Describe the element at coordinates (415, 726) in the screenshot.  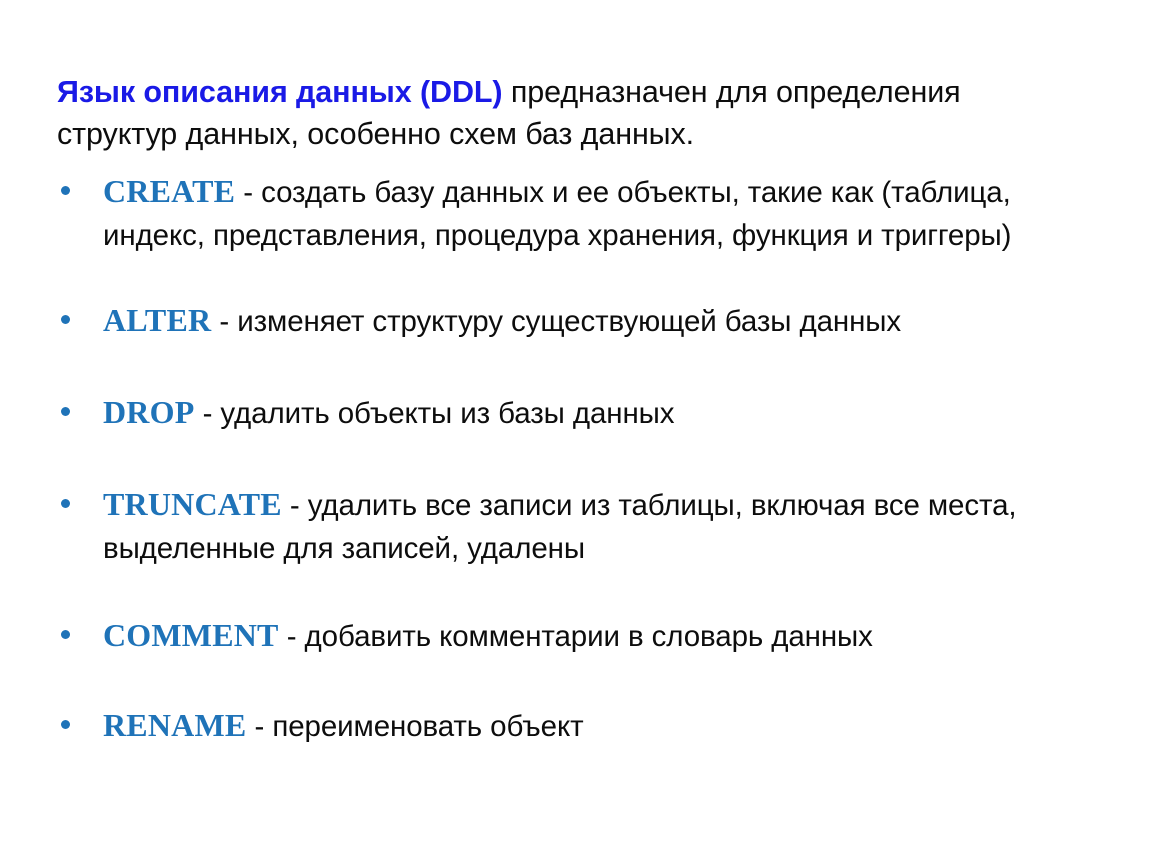
I see `description-rename: - переименовать объект` at that location.